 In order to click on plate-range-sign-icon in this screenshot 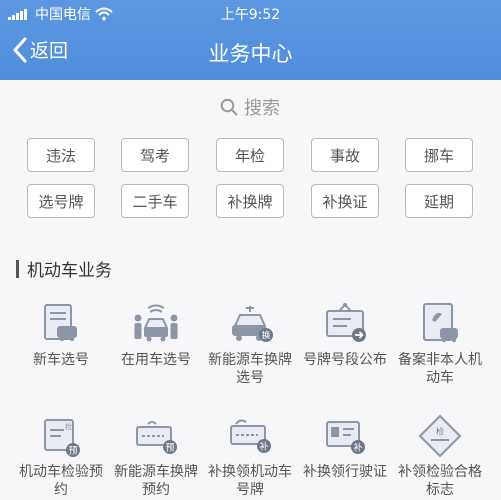, I will do `click(346, 322)`.